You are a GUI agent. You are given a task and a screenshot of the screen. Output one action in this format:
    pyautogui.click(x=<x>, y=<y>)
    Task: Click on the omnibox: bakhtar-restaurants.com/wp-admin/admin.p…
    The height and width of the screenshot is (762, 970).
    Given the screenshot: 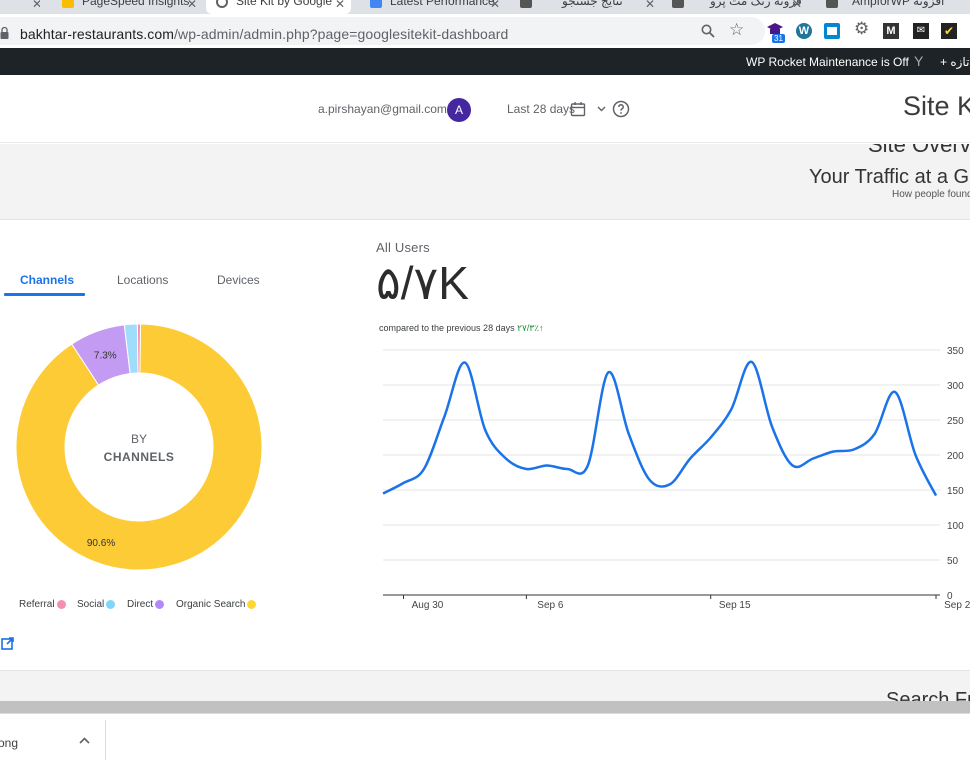 What is the action you would take?
    pyautogui.click(x=382, y=31)
    